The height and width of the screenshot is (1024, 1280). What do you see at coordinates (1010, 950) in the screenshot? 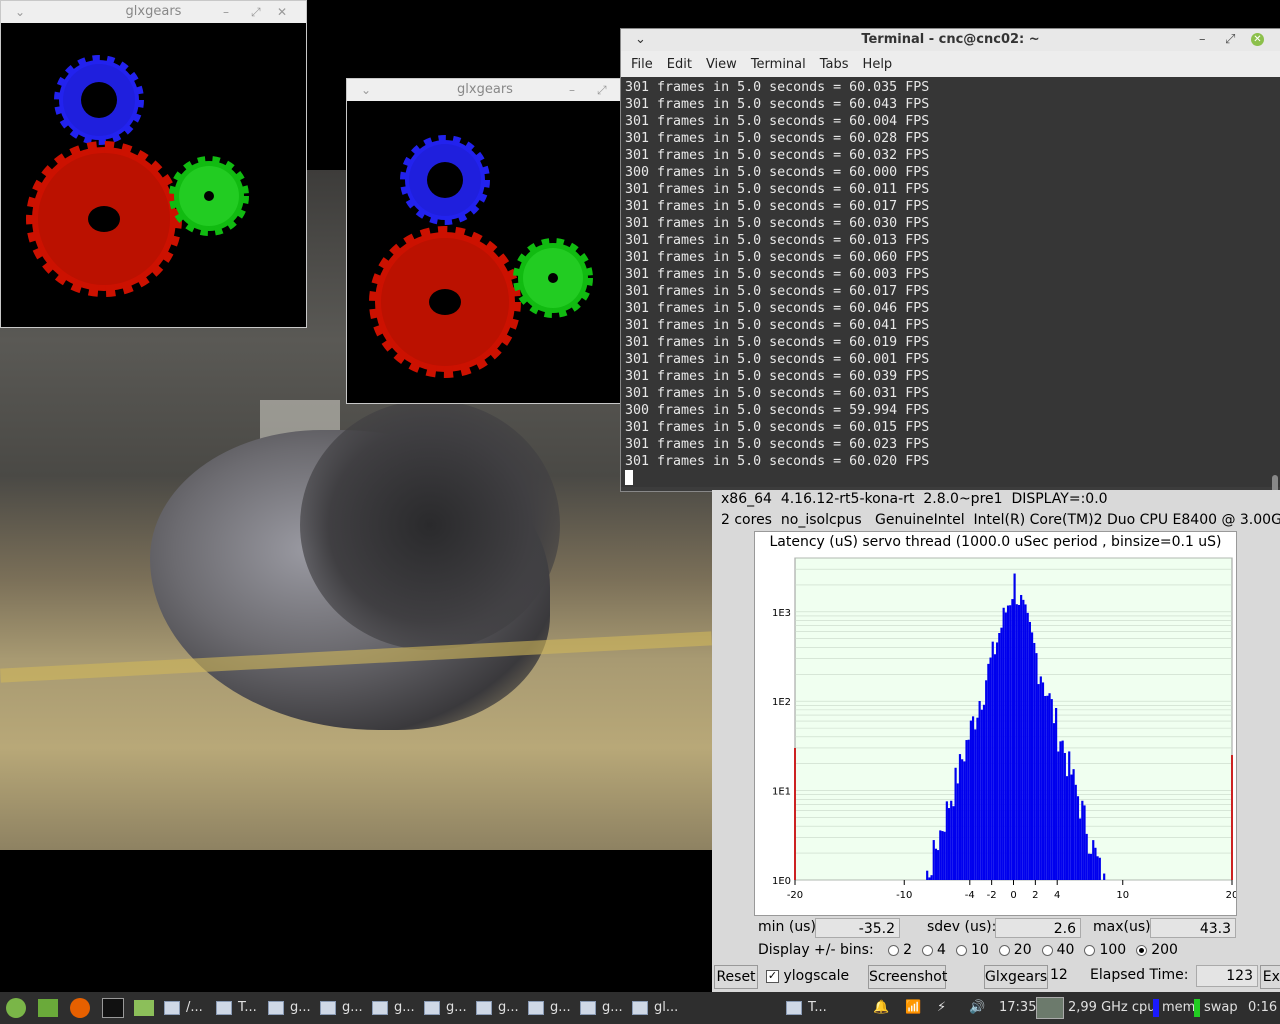
I see `bins-option-20: 20` at bounding box center [1010, 950].